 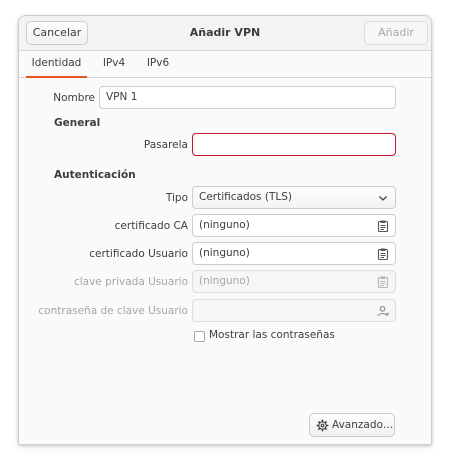 I want to click on header-bar: Cancelar Añadir VPN Añadir, so click(x=225, y=33).